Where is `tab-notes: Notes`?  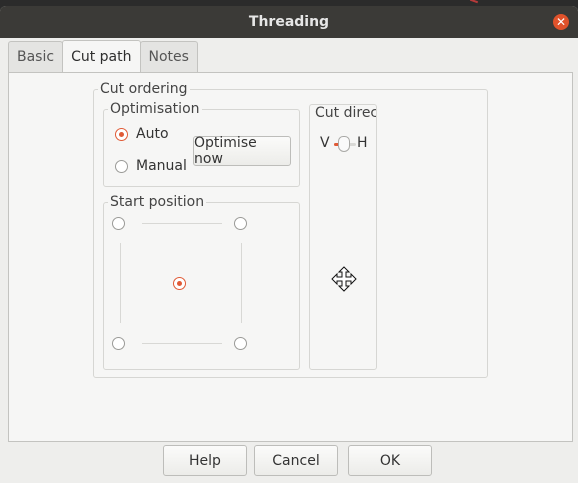 tab-notes: Notes is located at coordinates (168, 56).